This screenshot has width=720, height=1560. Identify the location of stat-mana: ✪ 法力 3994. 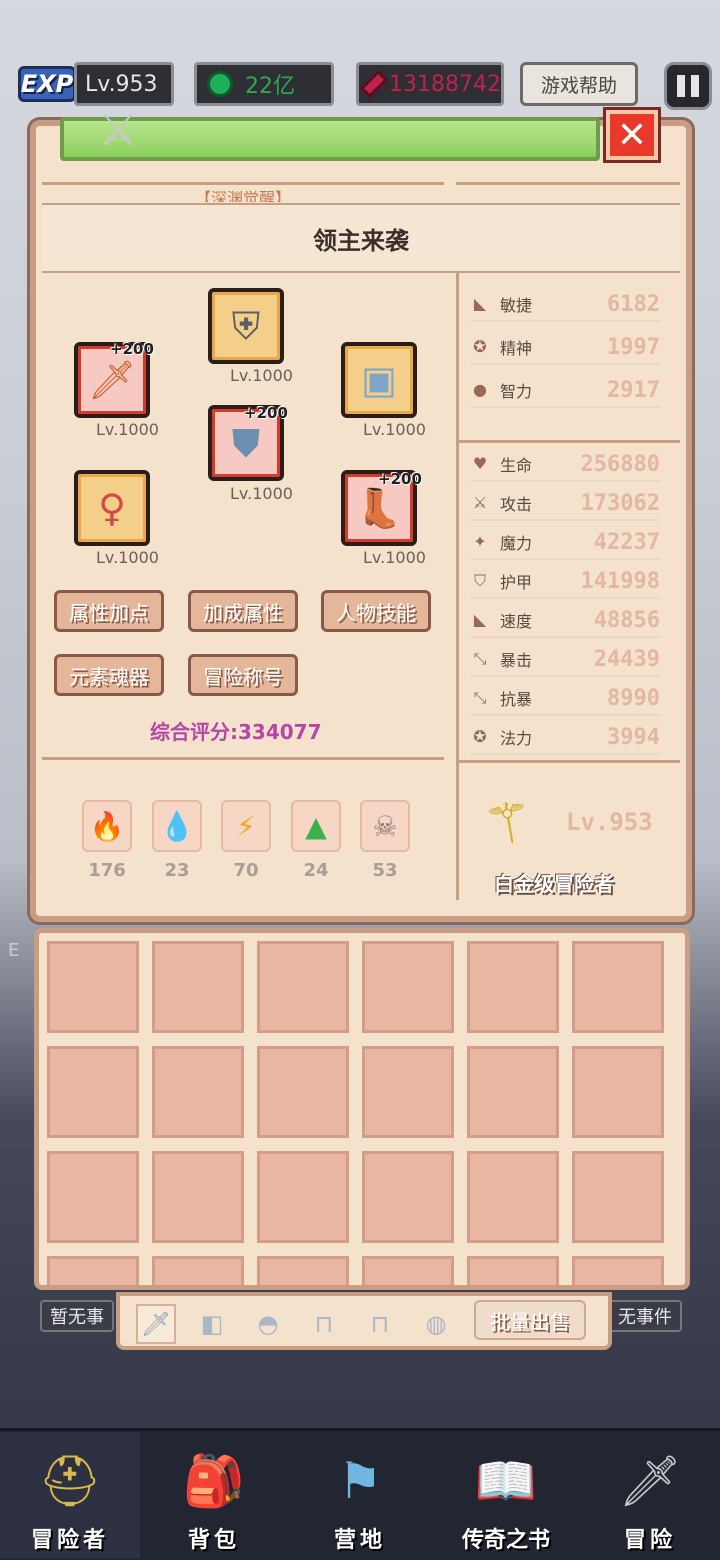
(565, 738).